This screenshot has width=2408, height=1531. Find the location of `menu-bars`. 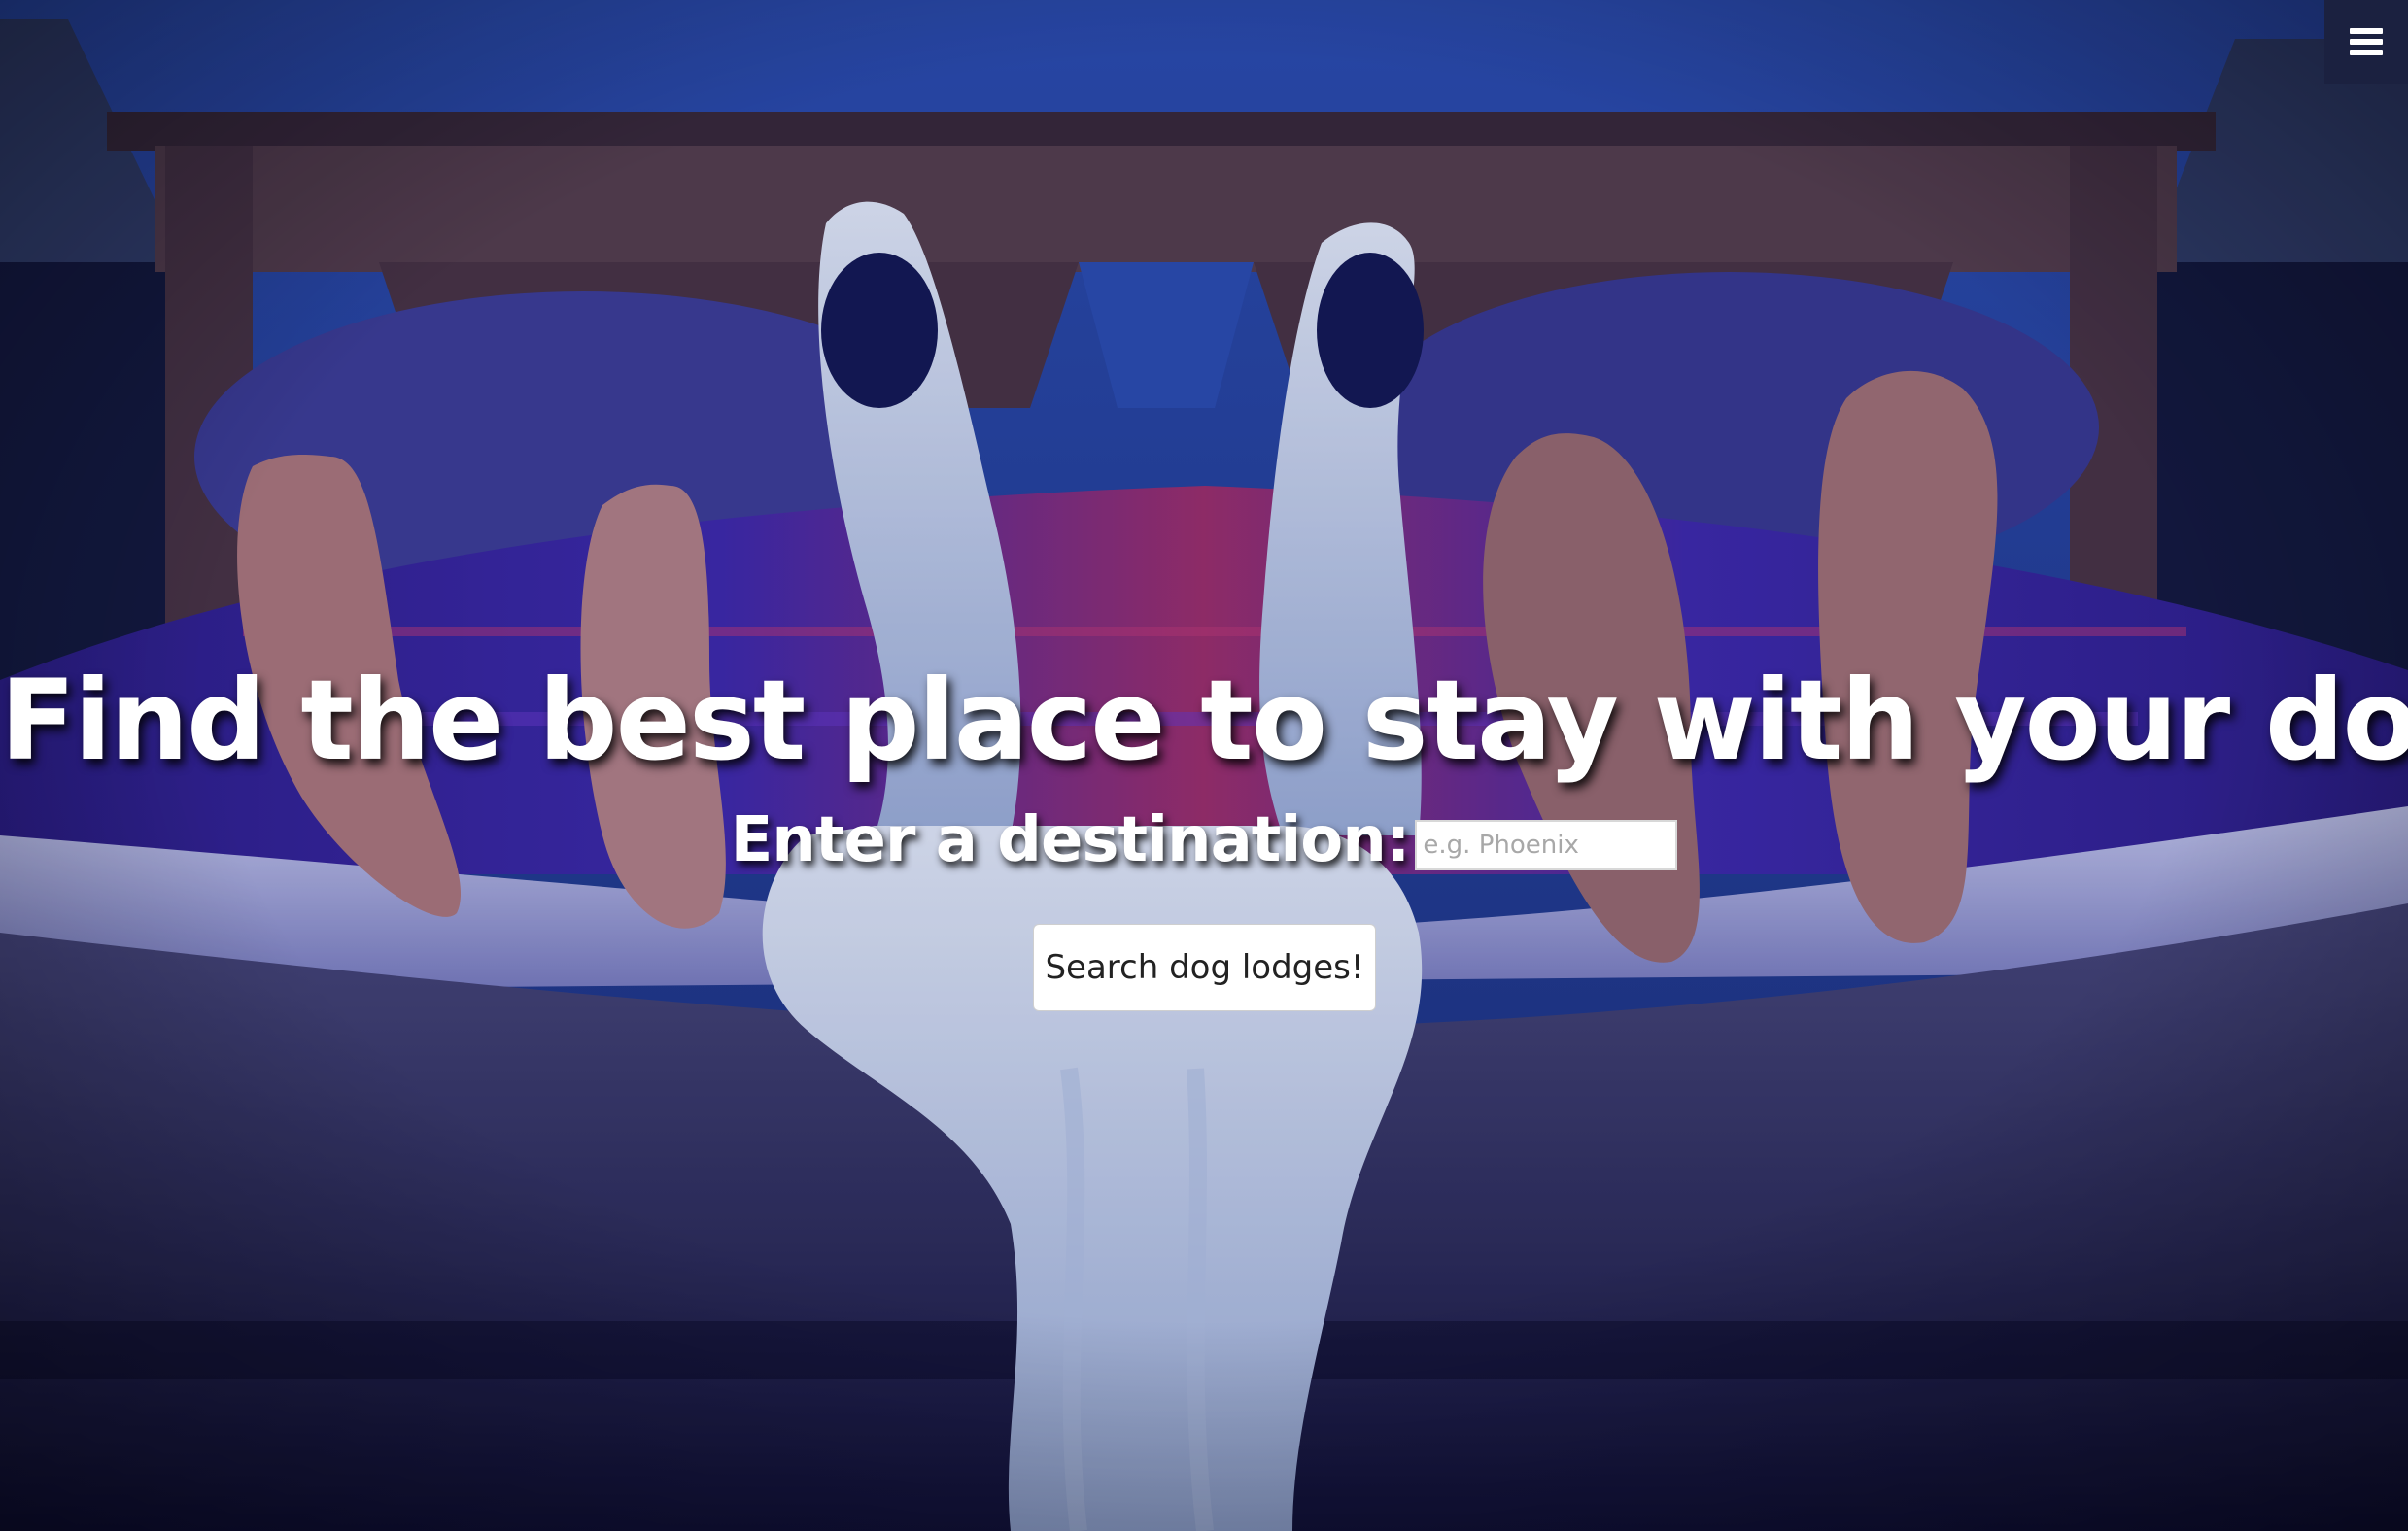

menu-bars is located at coordinates (2366, 41).